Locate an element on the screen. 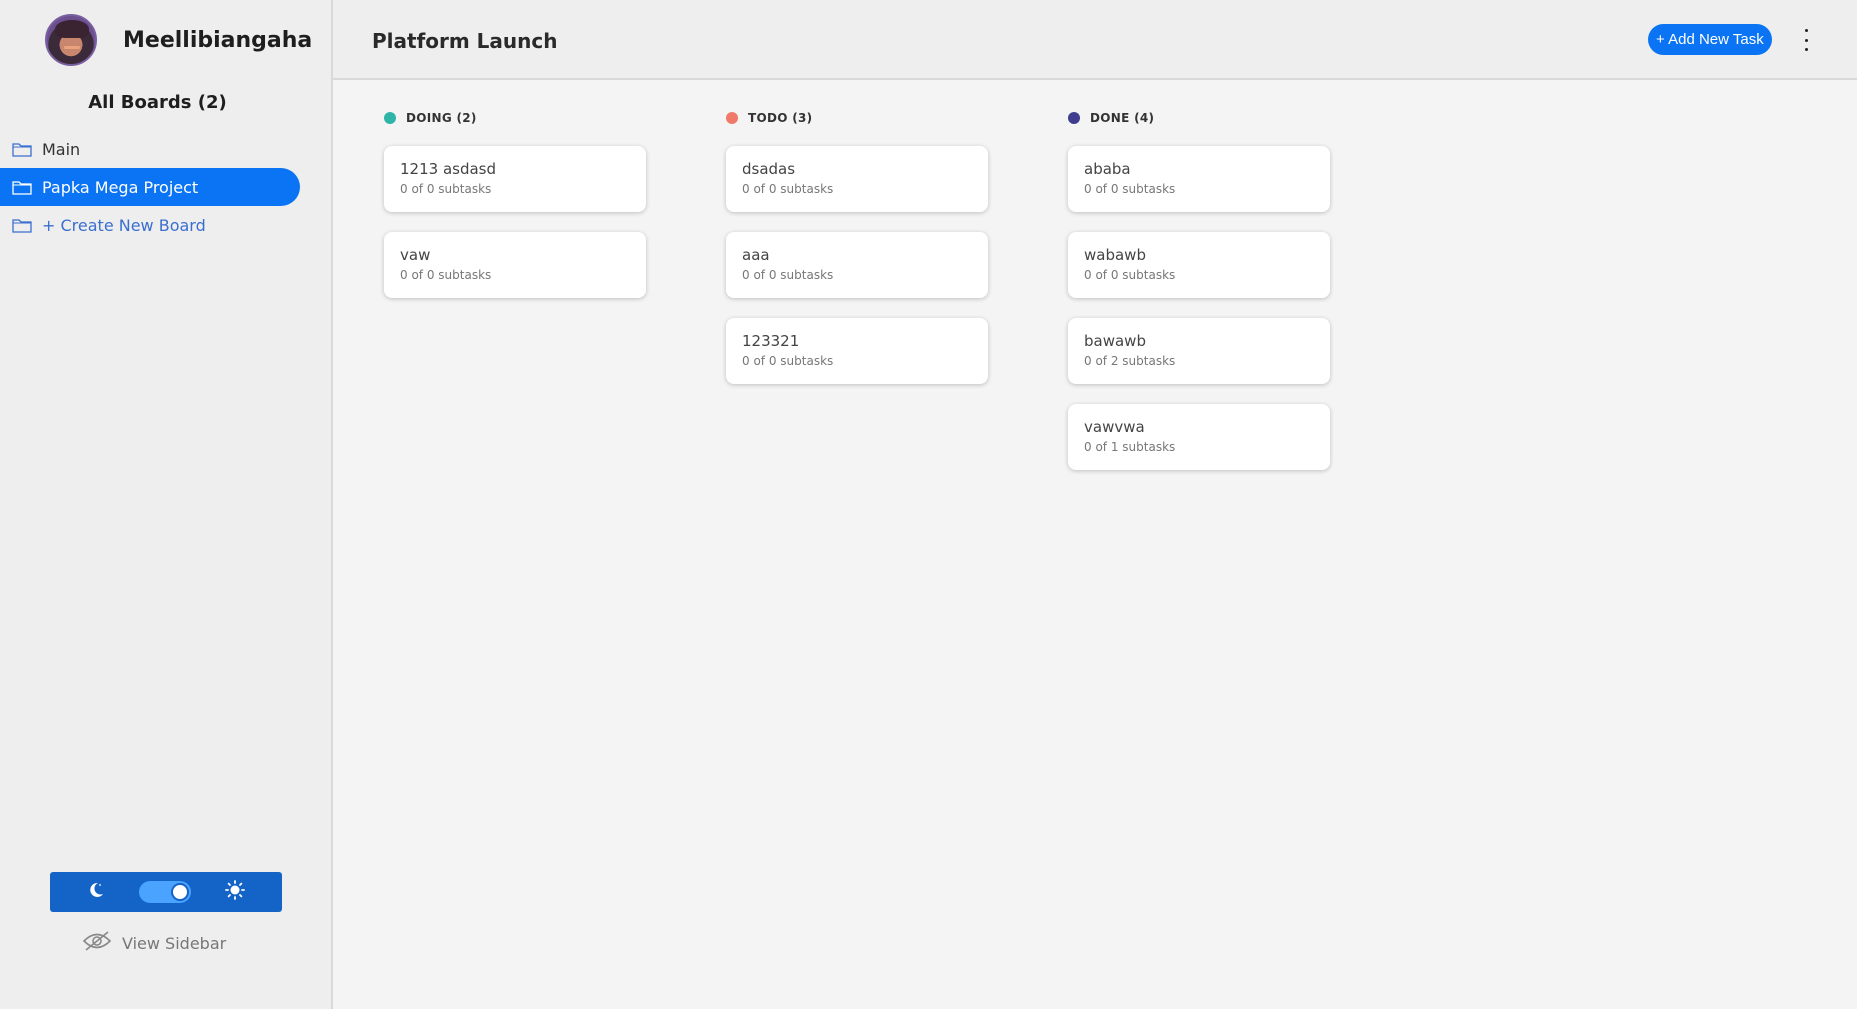  add-new-task-button: + Add New Task is located at coordinates (1710, 39).